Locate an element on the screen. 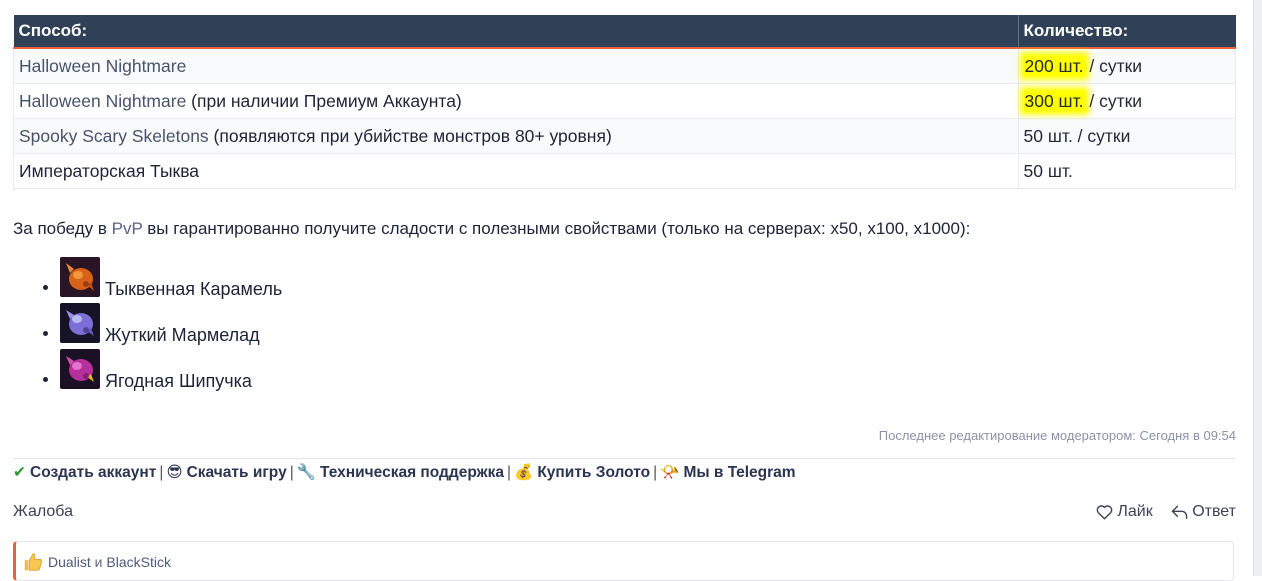  candy-name: Тыквенная Карамель is located at coordinates (194, 289).